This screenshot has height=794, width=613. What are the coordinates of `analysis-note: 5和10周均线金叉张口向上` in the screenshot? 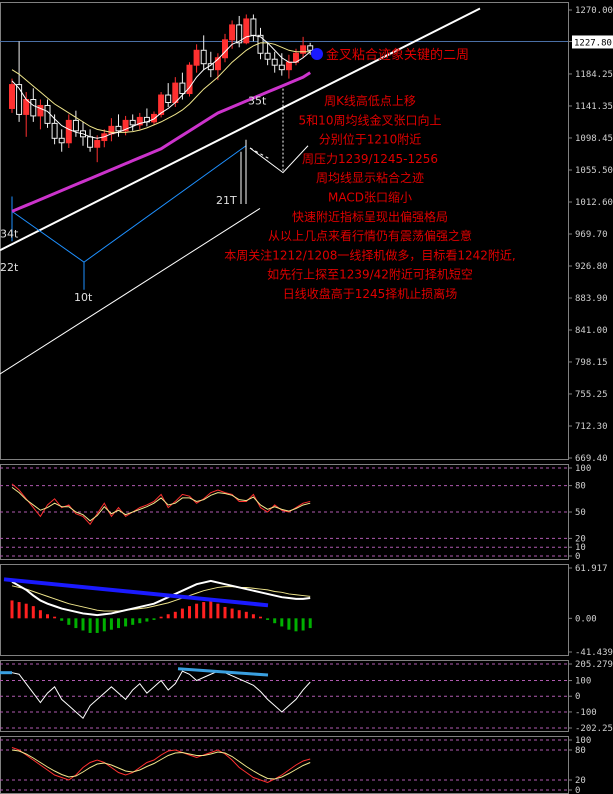 It's located at (370, 119).